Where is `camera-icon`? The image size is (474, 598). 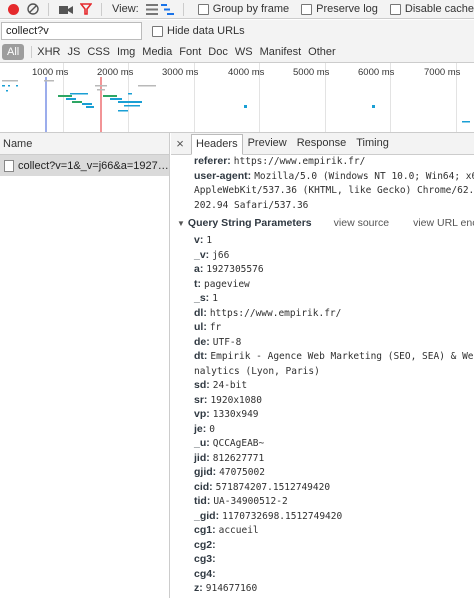 camera-icon is located at coordinates (66, 9).